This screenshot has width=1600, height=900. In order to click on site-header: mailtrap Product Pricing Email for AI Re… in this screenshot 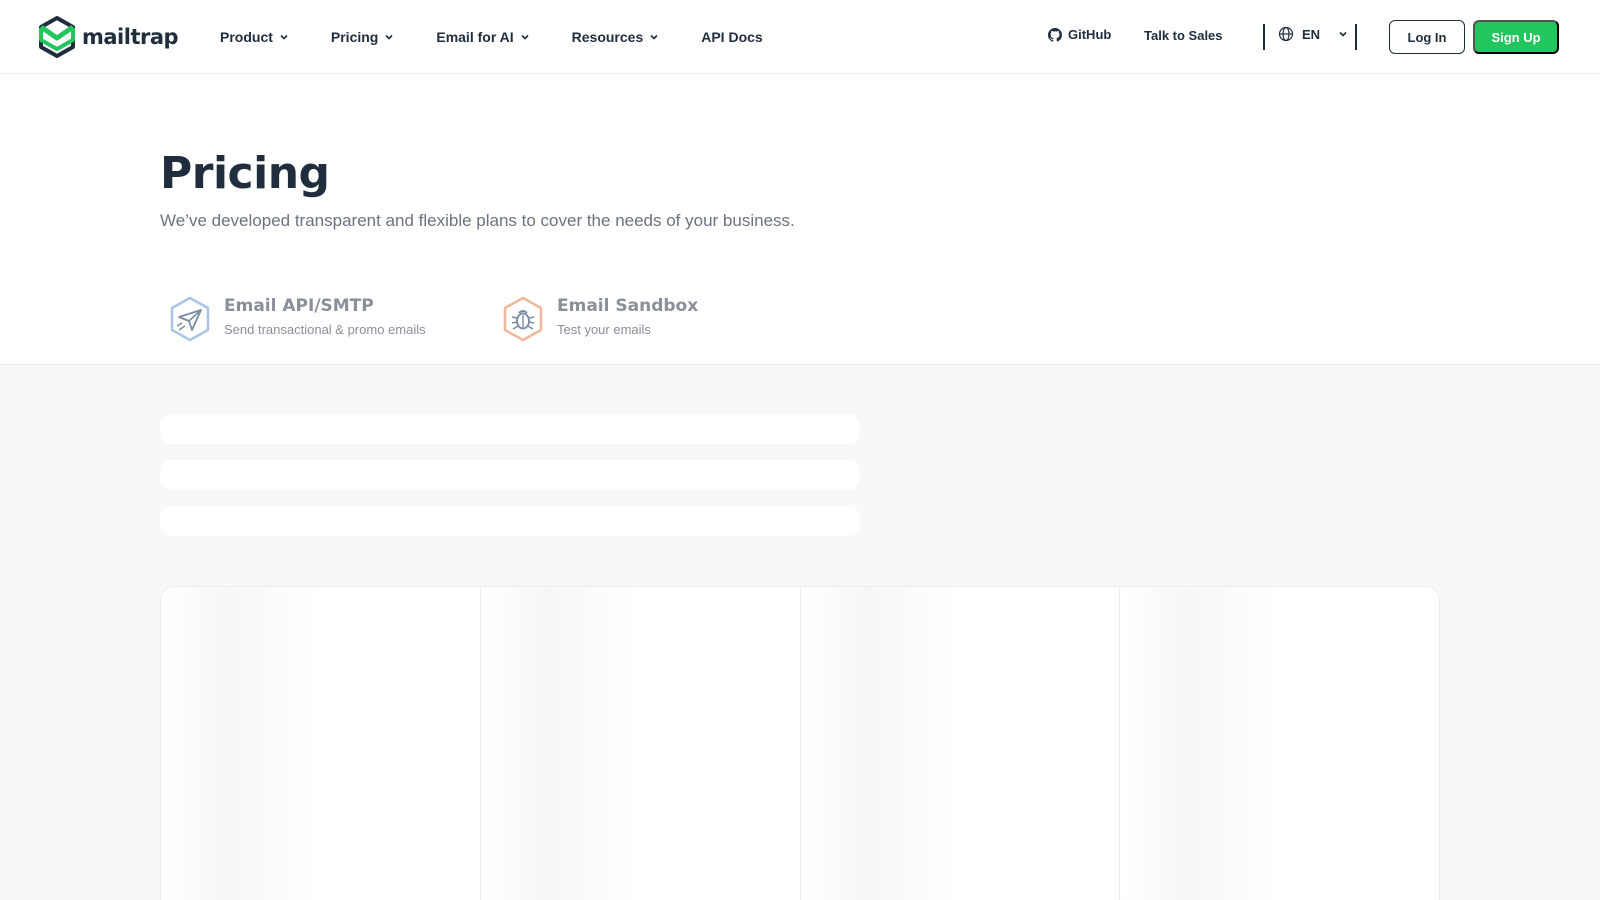, I will do `click(800, 37)`.